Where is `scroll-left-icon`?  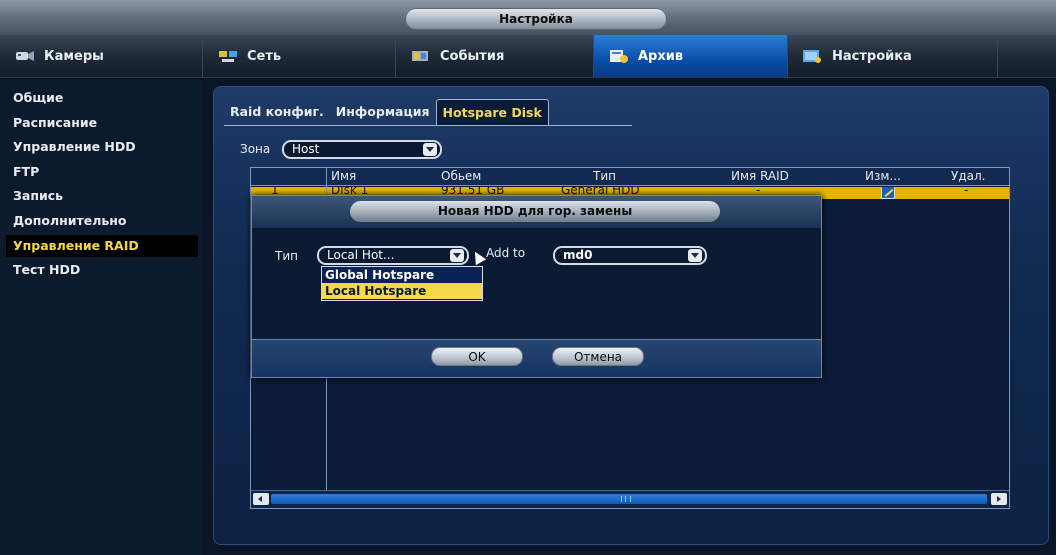
scroll-left-icon is located at coordinates (261, 499).